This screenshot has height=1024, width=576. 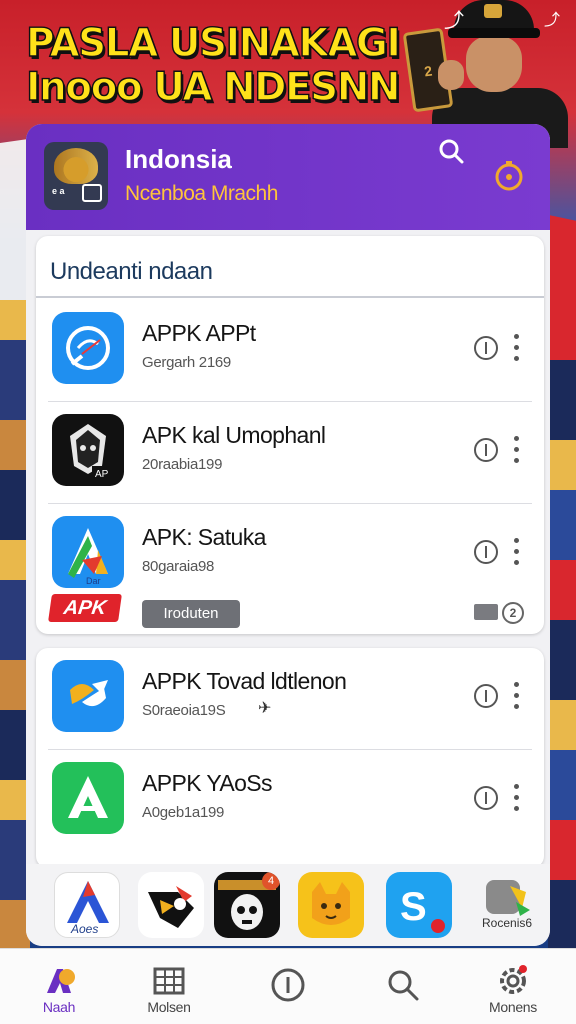 I want to click on install-button: Iroduten, so click(x=191, y=614).